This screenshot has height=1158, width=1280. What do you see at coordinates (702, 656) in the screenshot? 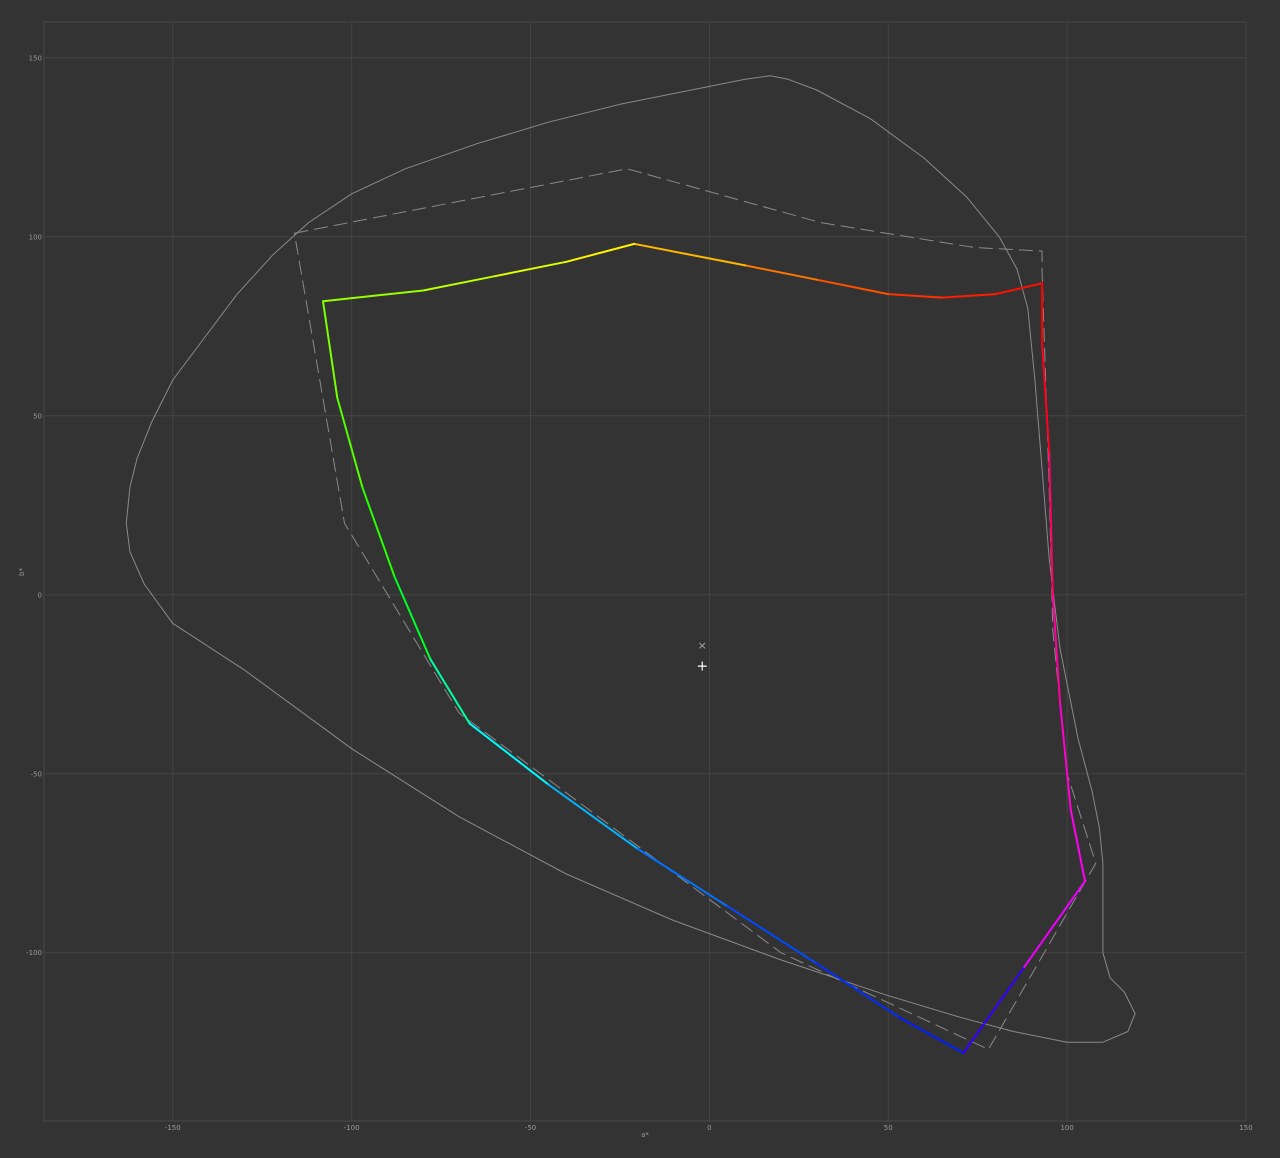
I see `marker-layer: ×+` at bounding box center [702, 656].